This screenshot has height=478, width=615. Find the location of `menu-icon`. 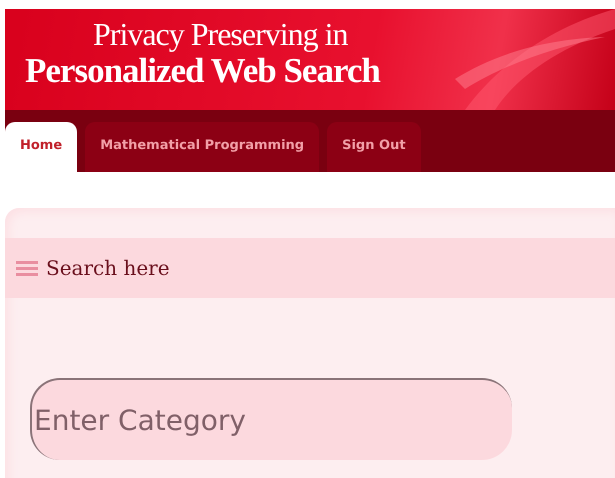

menu-icon is located at coordinates (27, 268).